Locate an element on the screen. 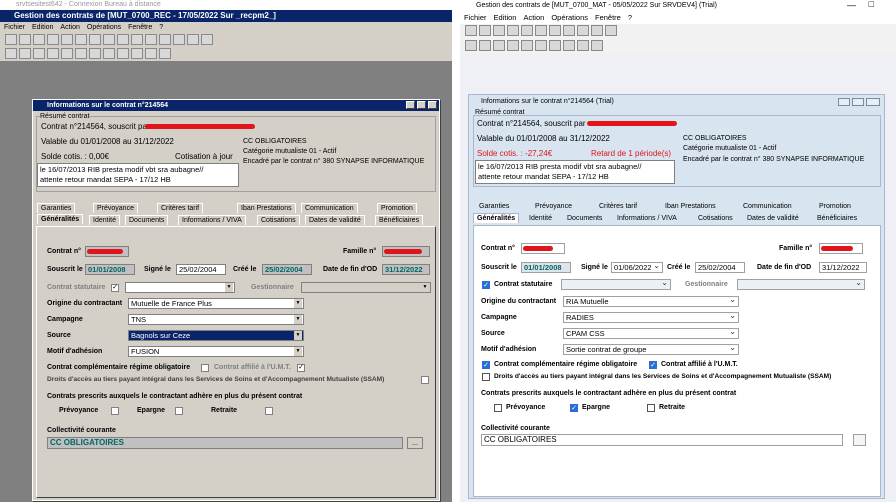 This screenshot has height=502, width=896. tab-cotisations: Cotisations is located at coordinates (278, 220).